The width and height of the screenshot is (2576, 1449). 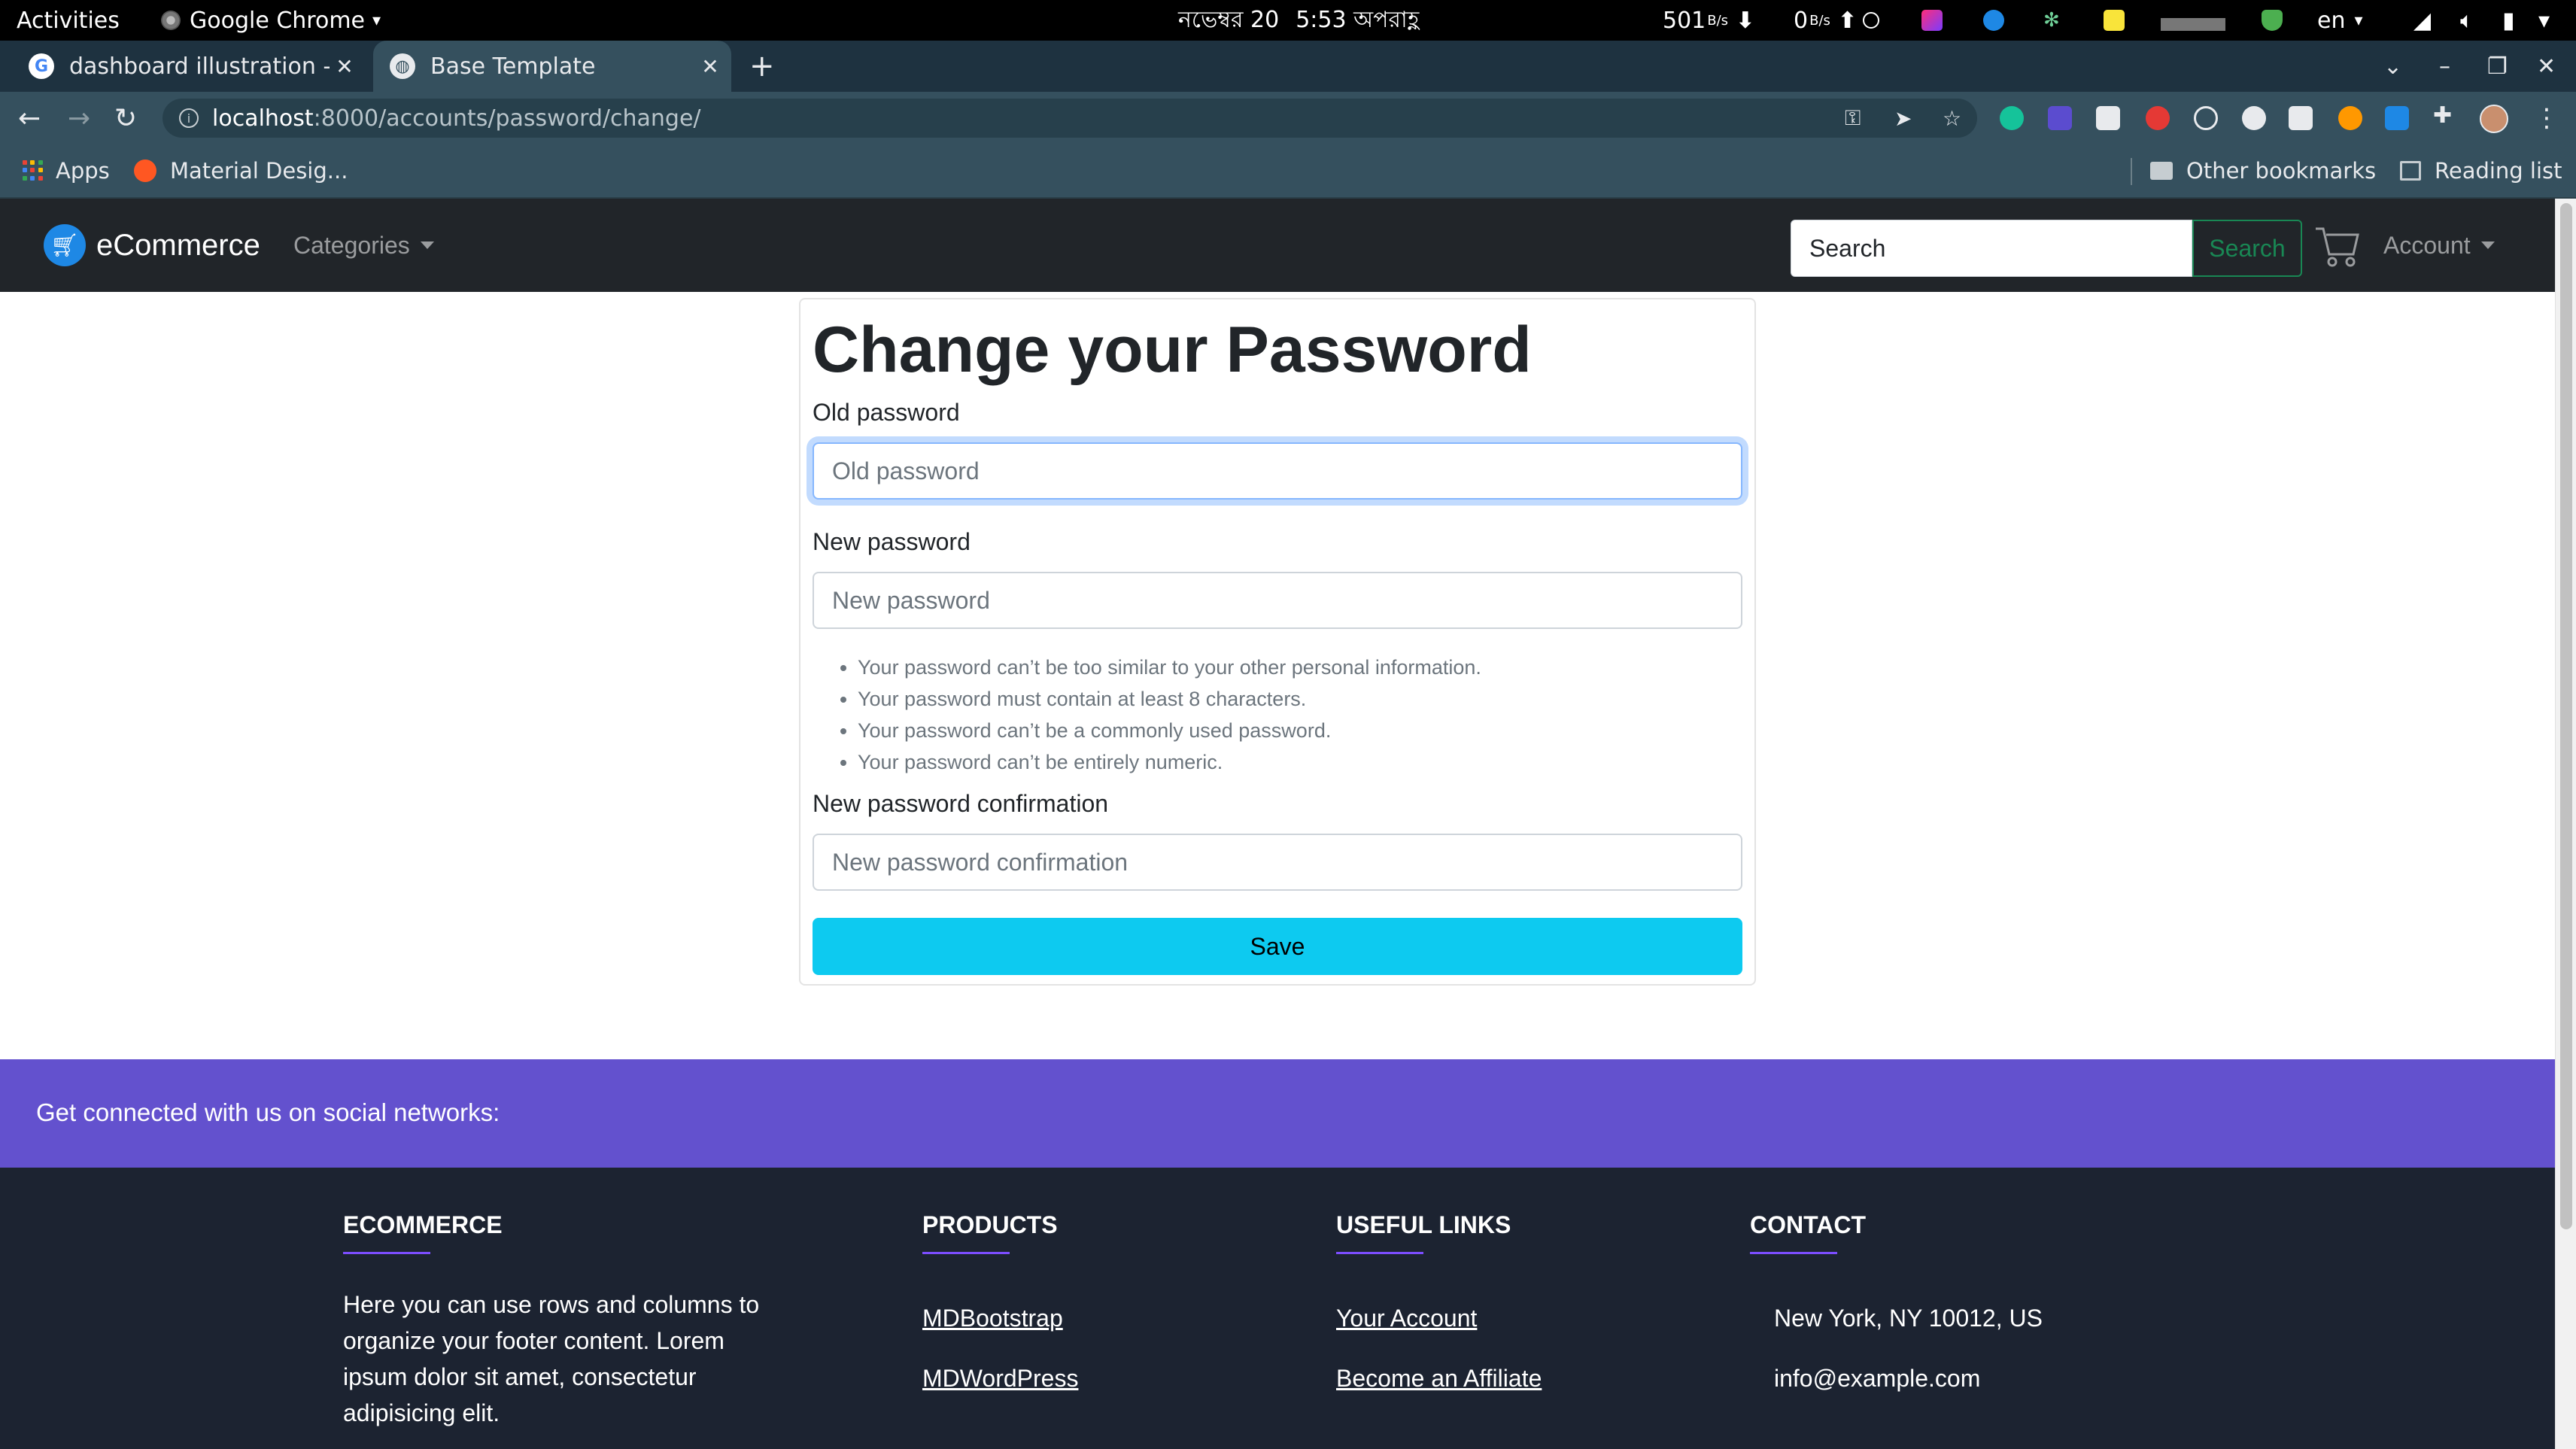 What do you see at coordinates (145, 171) in the screenshot?
I see `material-design-icon` at bounding box center [145, 171].